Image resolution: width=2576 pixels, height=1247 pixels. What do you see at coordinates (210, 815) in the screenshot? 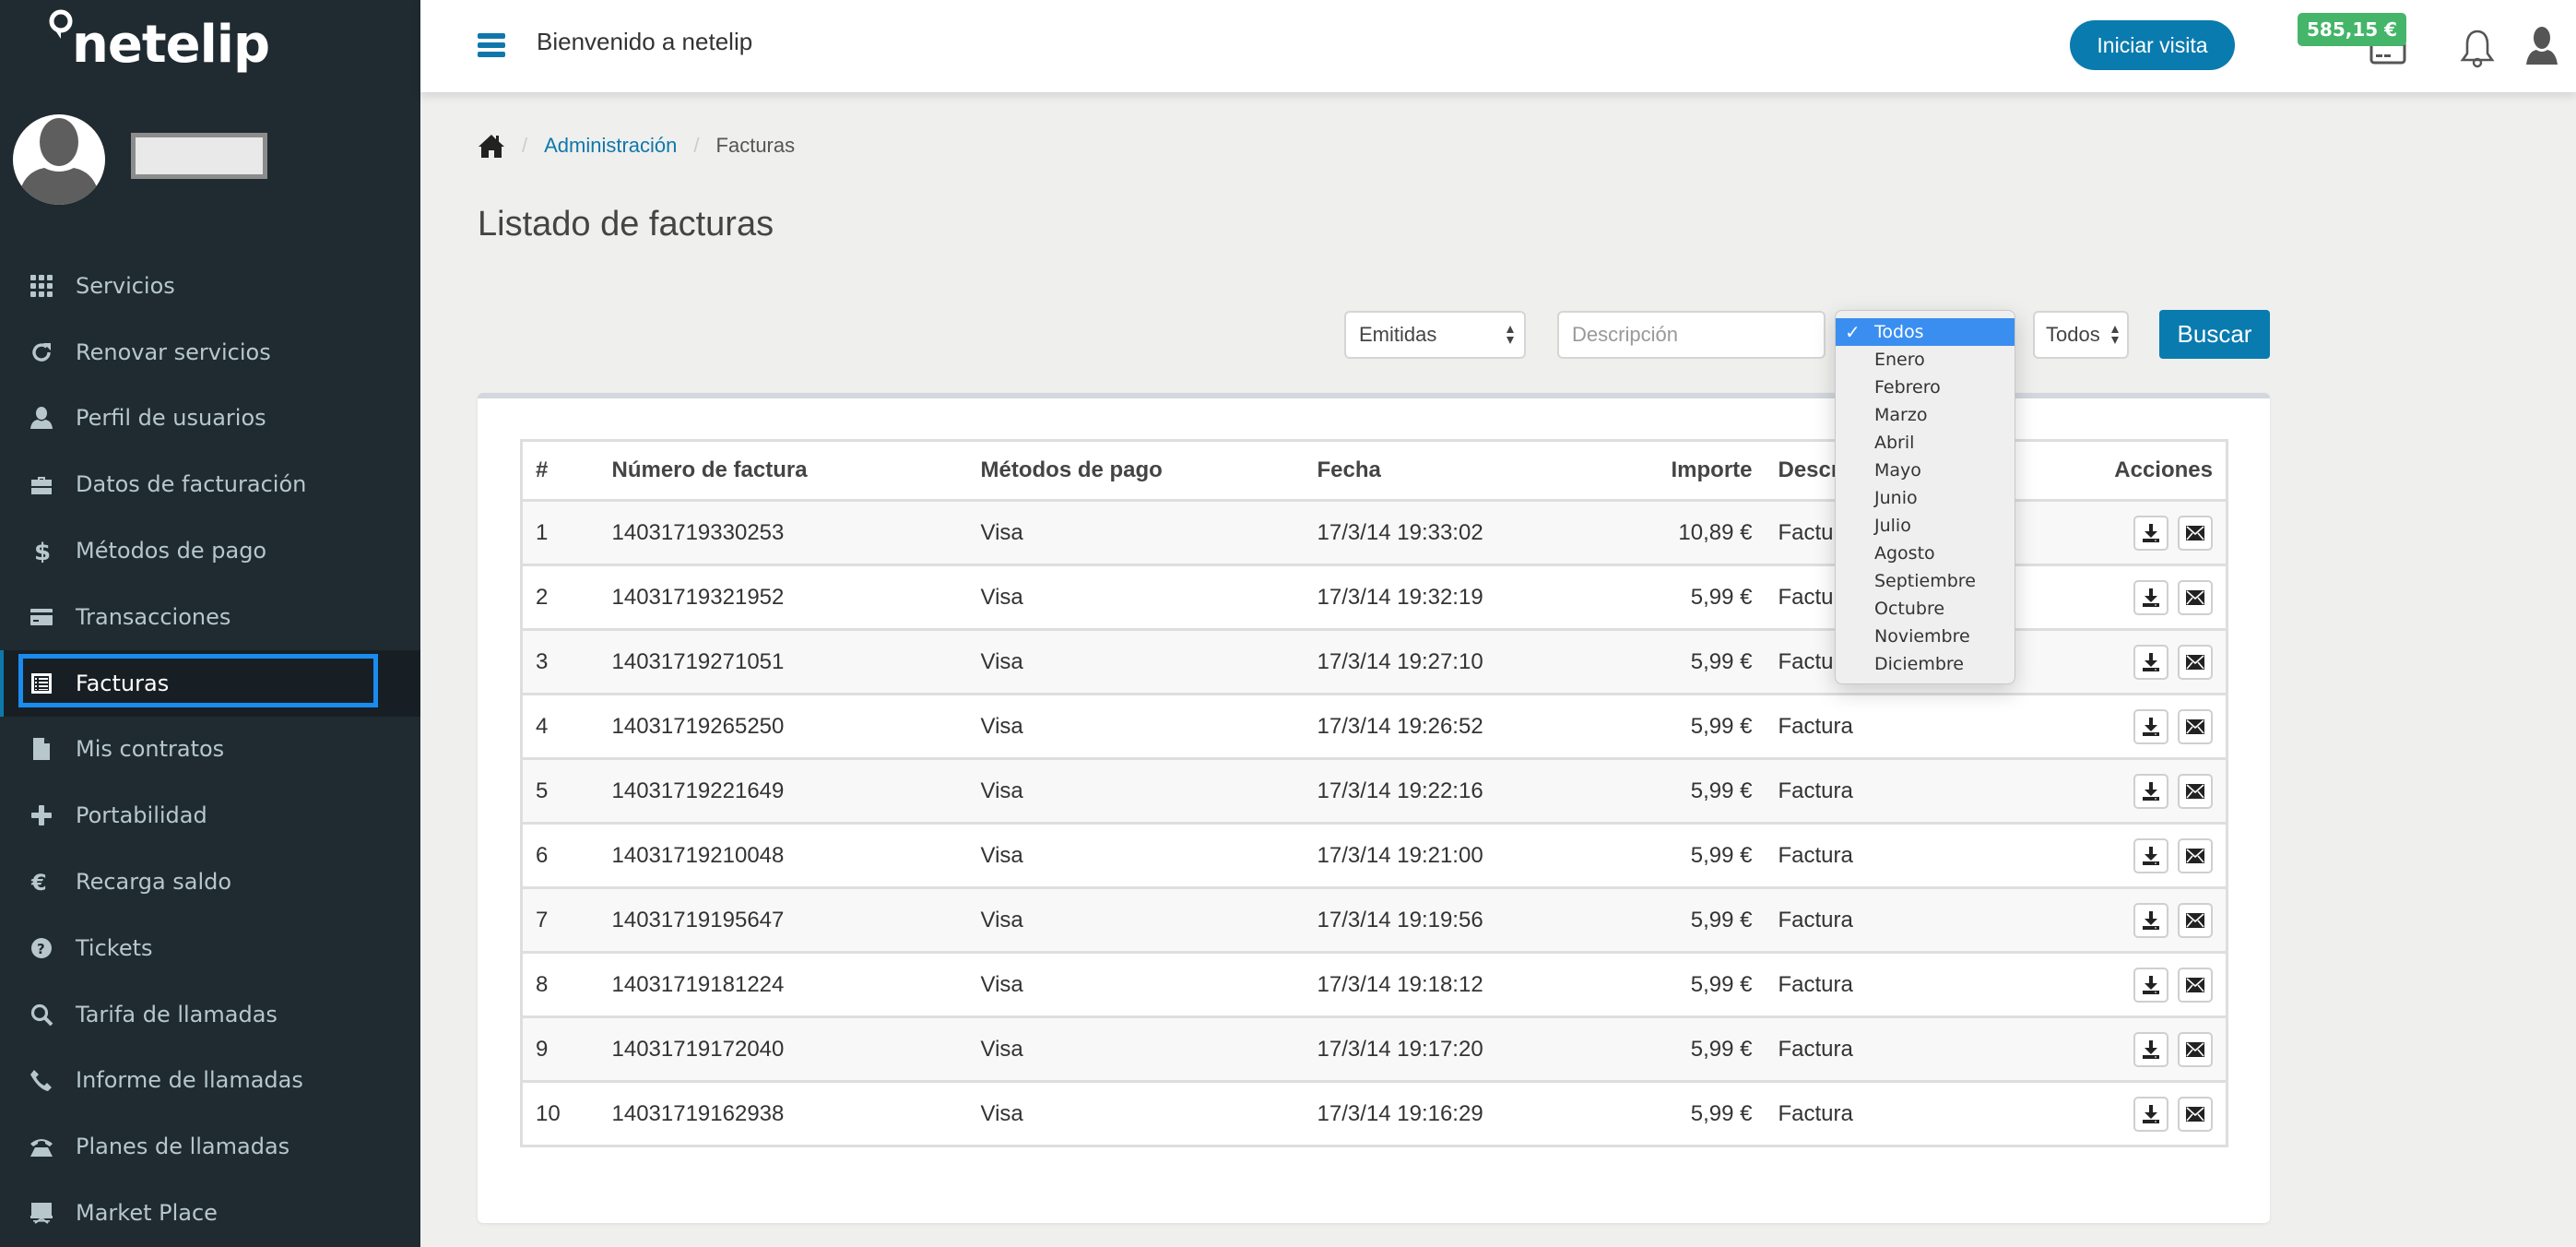
I see `sidebar-item-portabilidad: Portabilidad` at bounding box center [210, 815].